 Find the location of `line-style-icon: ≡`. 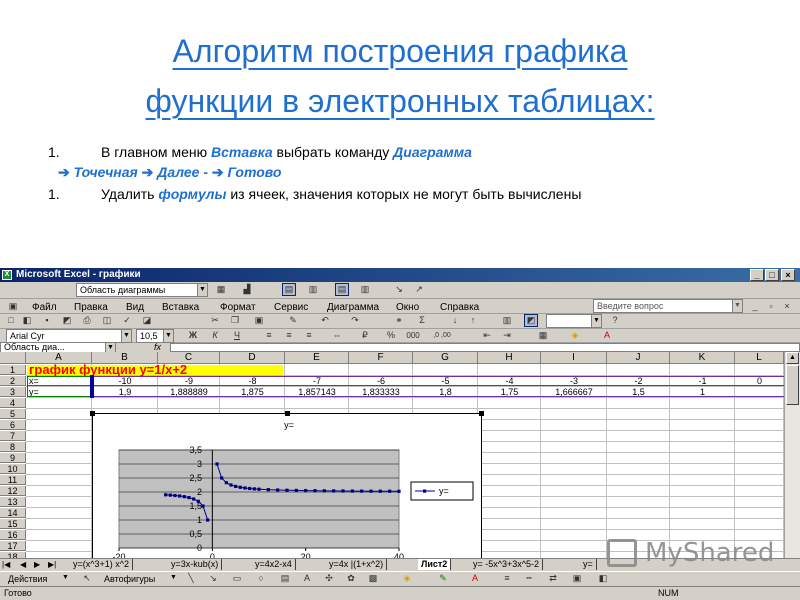

line-style-icon: ≡ is located at coordinates (507, 578).